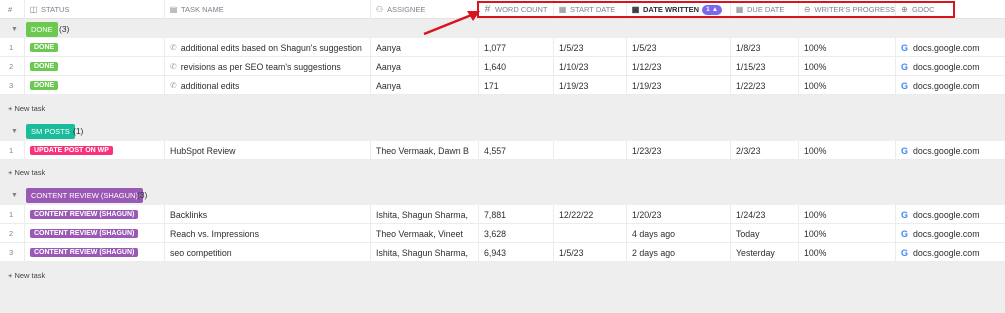  Describe the element at coordinates (589, 85) in the screenshot. I see `start-date-cell: 1/19/23` at that location.